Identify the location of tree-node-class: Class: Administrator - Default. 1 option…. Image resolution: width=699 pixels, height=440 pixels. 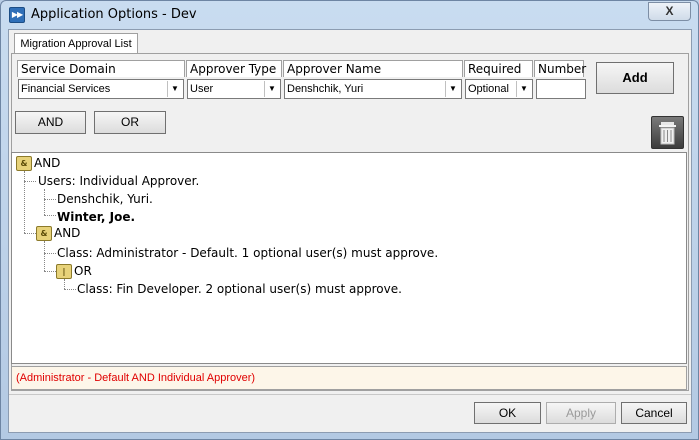
(247, 253).